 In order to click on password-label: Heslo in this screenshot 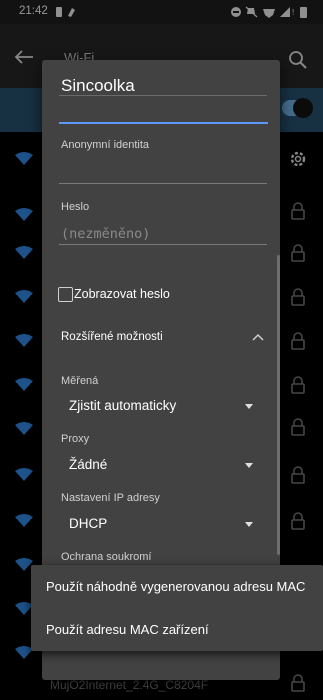, I will do `click(75, 207)`.